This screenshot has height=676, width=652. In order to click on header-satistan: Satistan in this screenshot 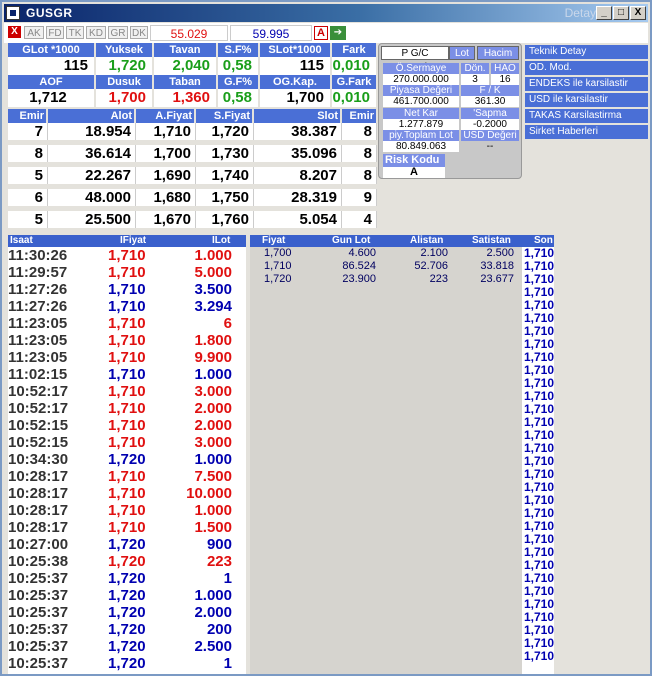, I will do `click(491, 241)`.